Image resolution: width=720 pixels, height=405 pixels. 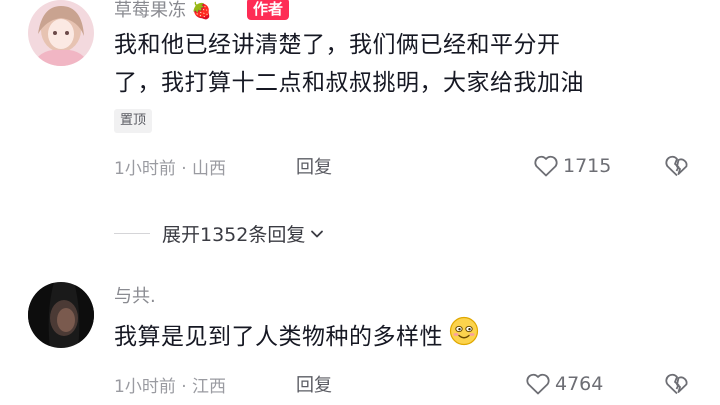 I want to click on comment-location: 山西, so click(x=209, y=169).